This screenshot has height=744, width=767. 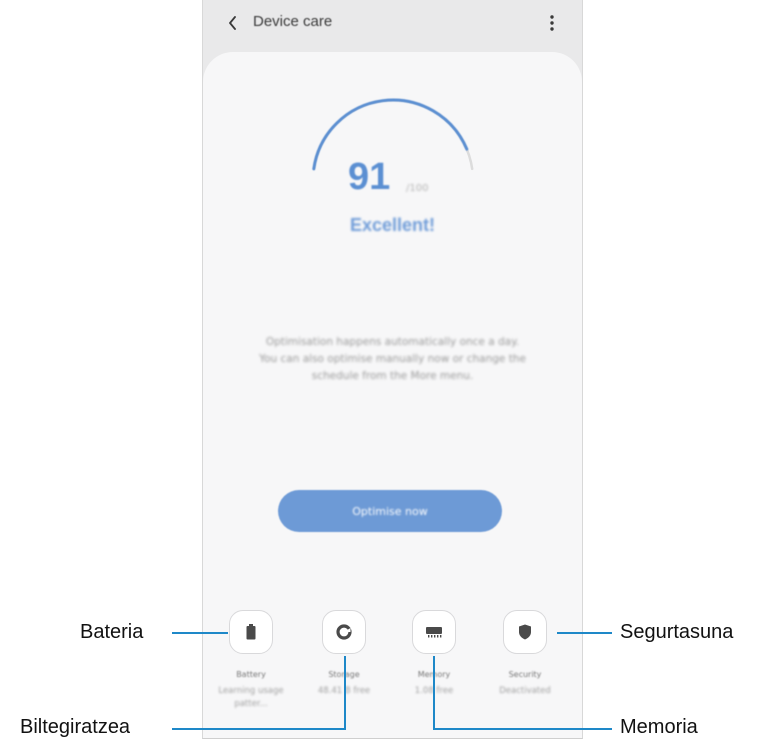 I want to click on callout-line-memory, so click(x=522, y=693).